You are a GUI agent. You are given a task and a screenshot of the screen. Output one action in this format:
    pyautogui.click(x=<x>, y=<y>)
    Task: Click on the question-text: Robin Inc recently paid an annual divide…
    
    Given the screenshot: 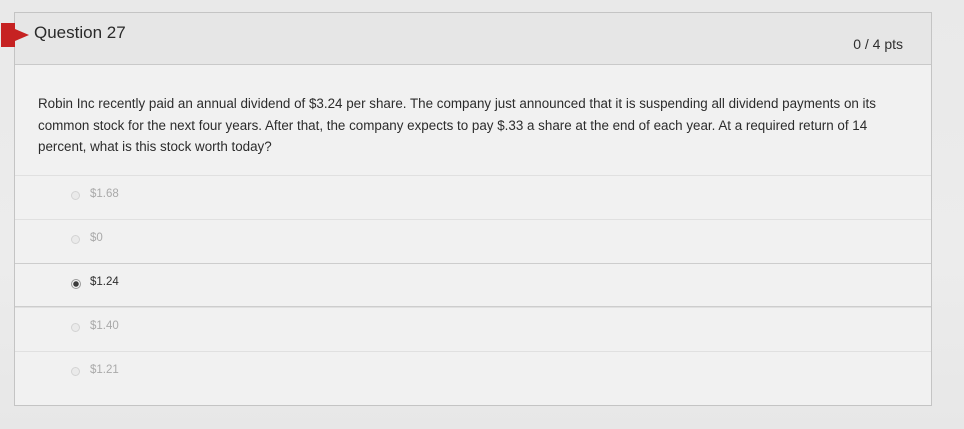 What is the action you would take?
    pyautogui.click(x=457, y=125)
    